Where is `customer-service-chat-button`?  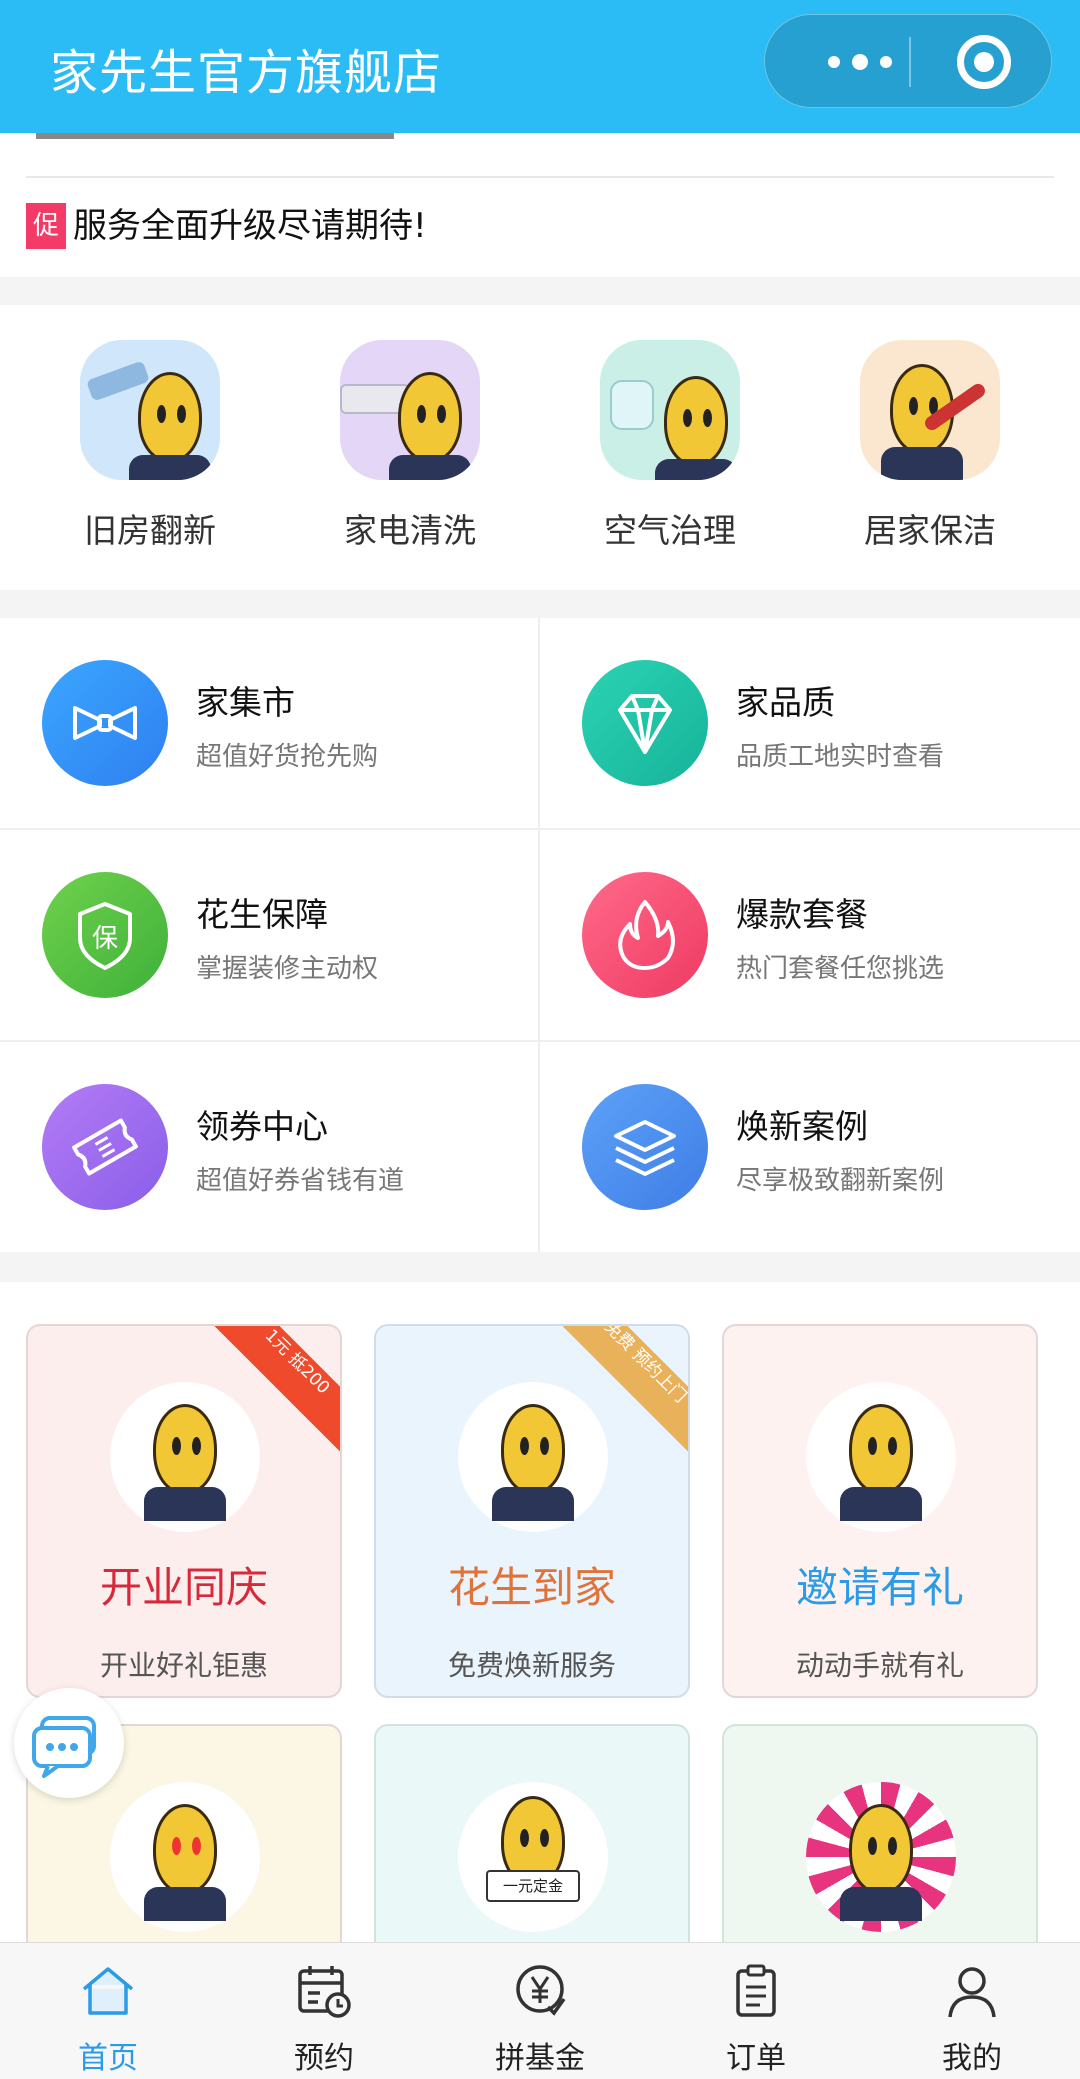 customer-service-chat-button is located at coordinates (69, 1743).